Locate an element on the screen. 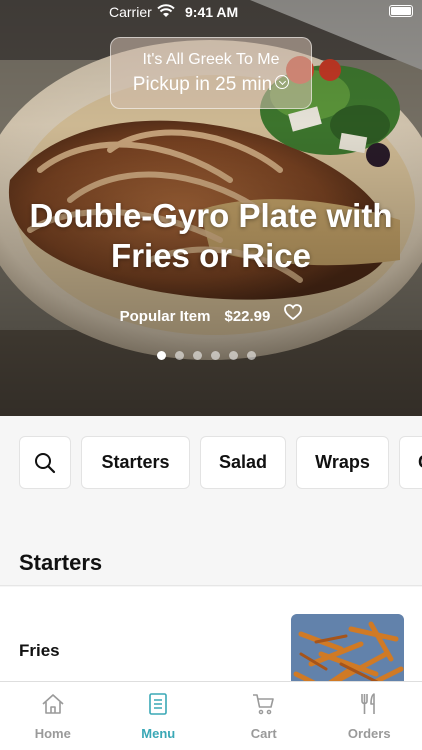 Image resolution: width=422 pixels, height=750 pixels. tab-bar: Home Menu Cart Orders is located at coordinates (211, 715).